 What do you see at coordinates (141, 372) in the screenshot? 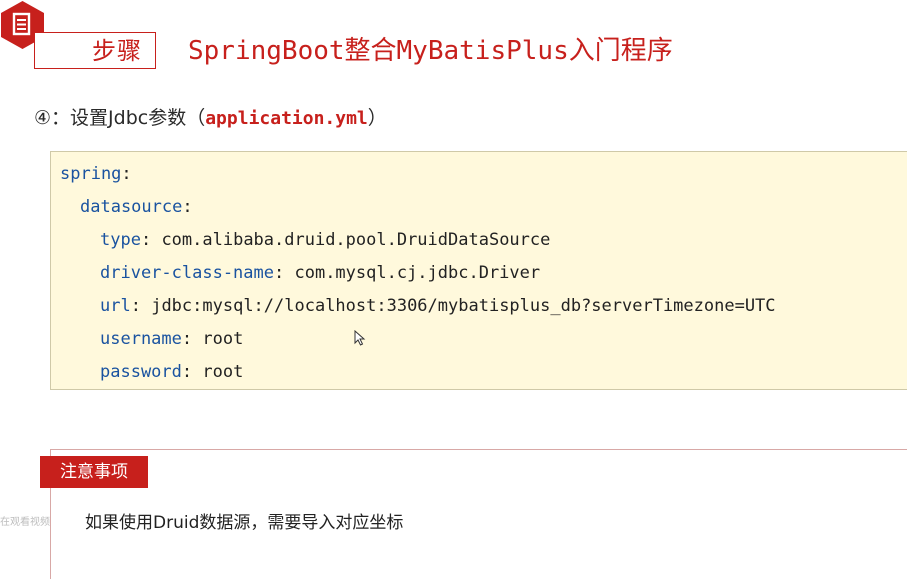
I see `yaml-key: password` at bounding box center [141, 372].